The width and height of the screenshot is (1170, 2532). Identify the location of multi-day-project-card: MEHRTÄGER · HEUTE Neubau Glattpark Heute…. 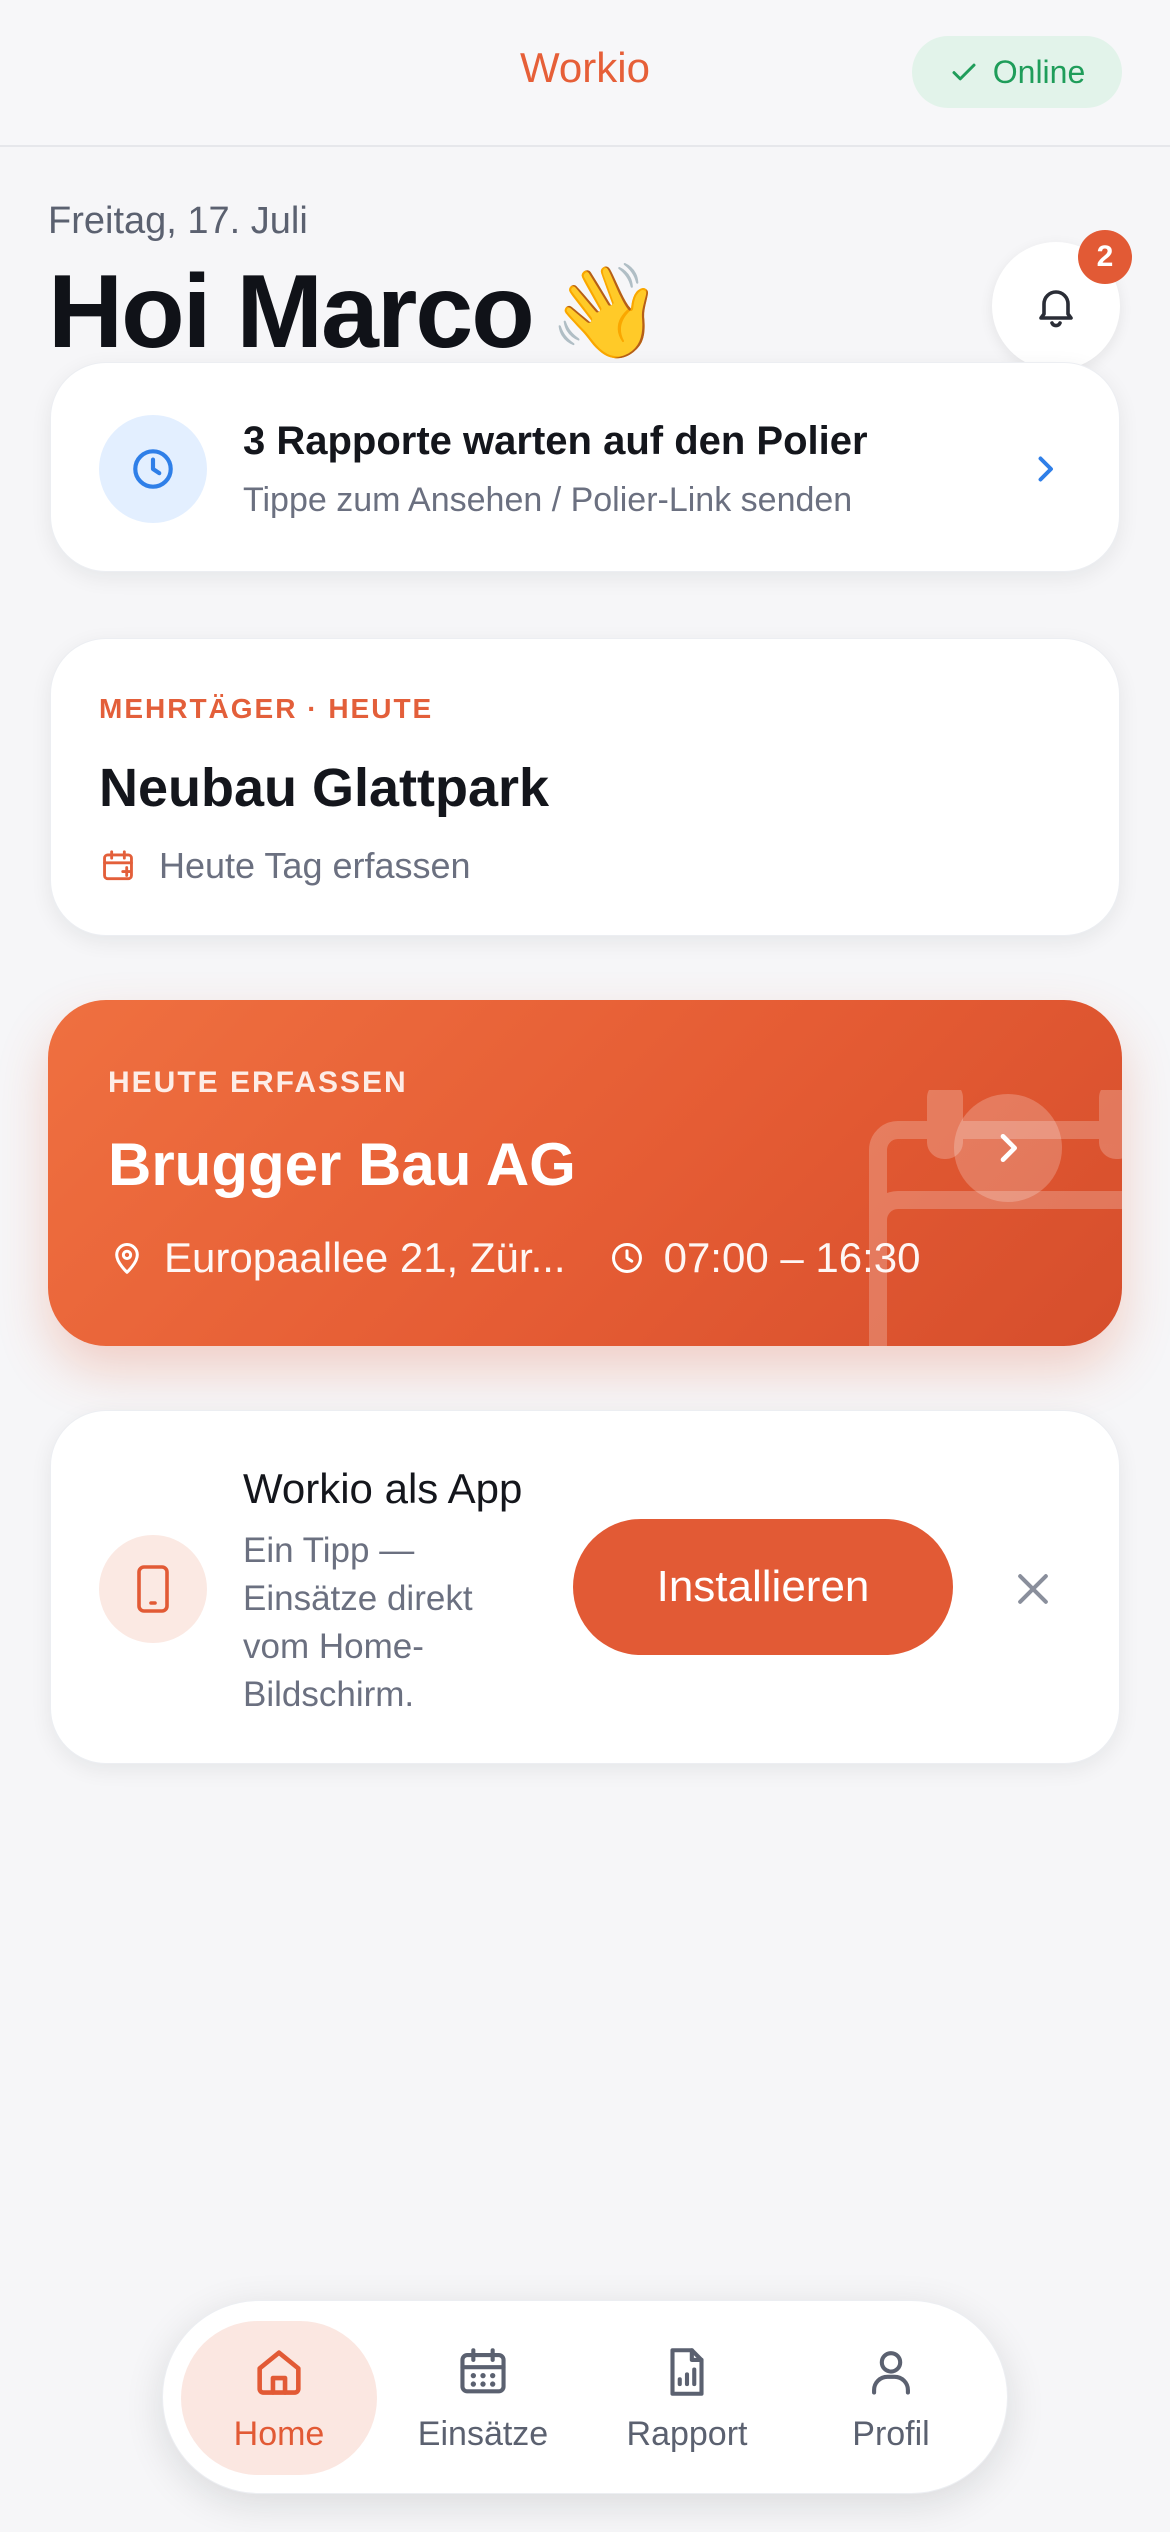
(585, 787).